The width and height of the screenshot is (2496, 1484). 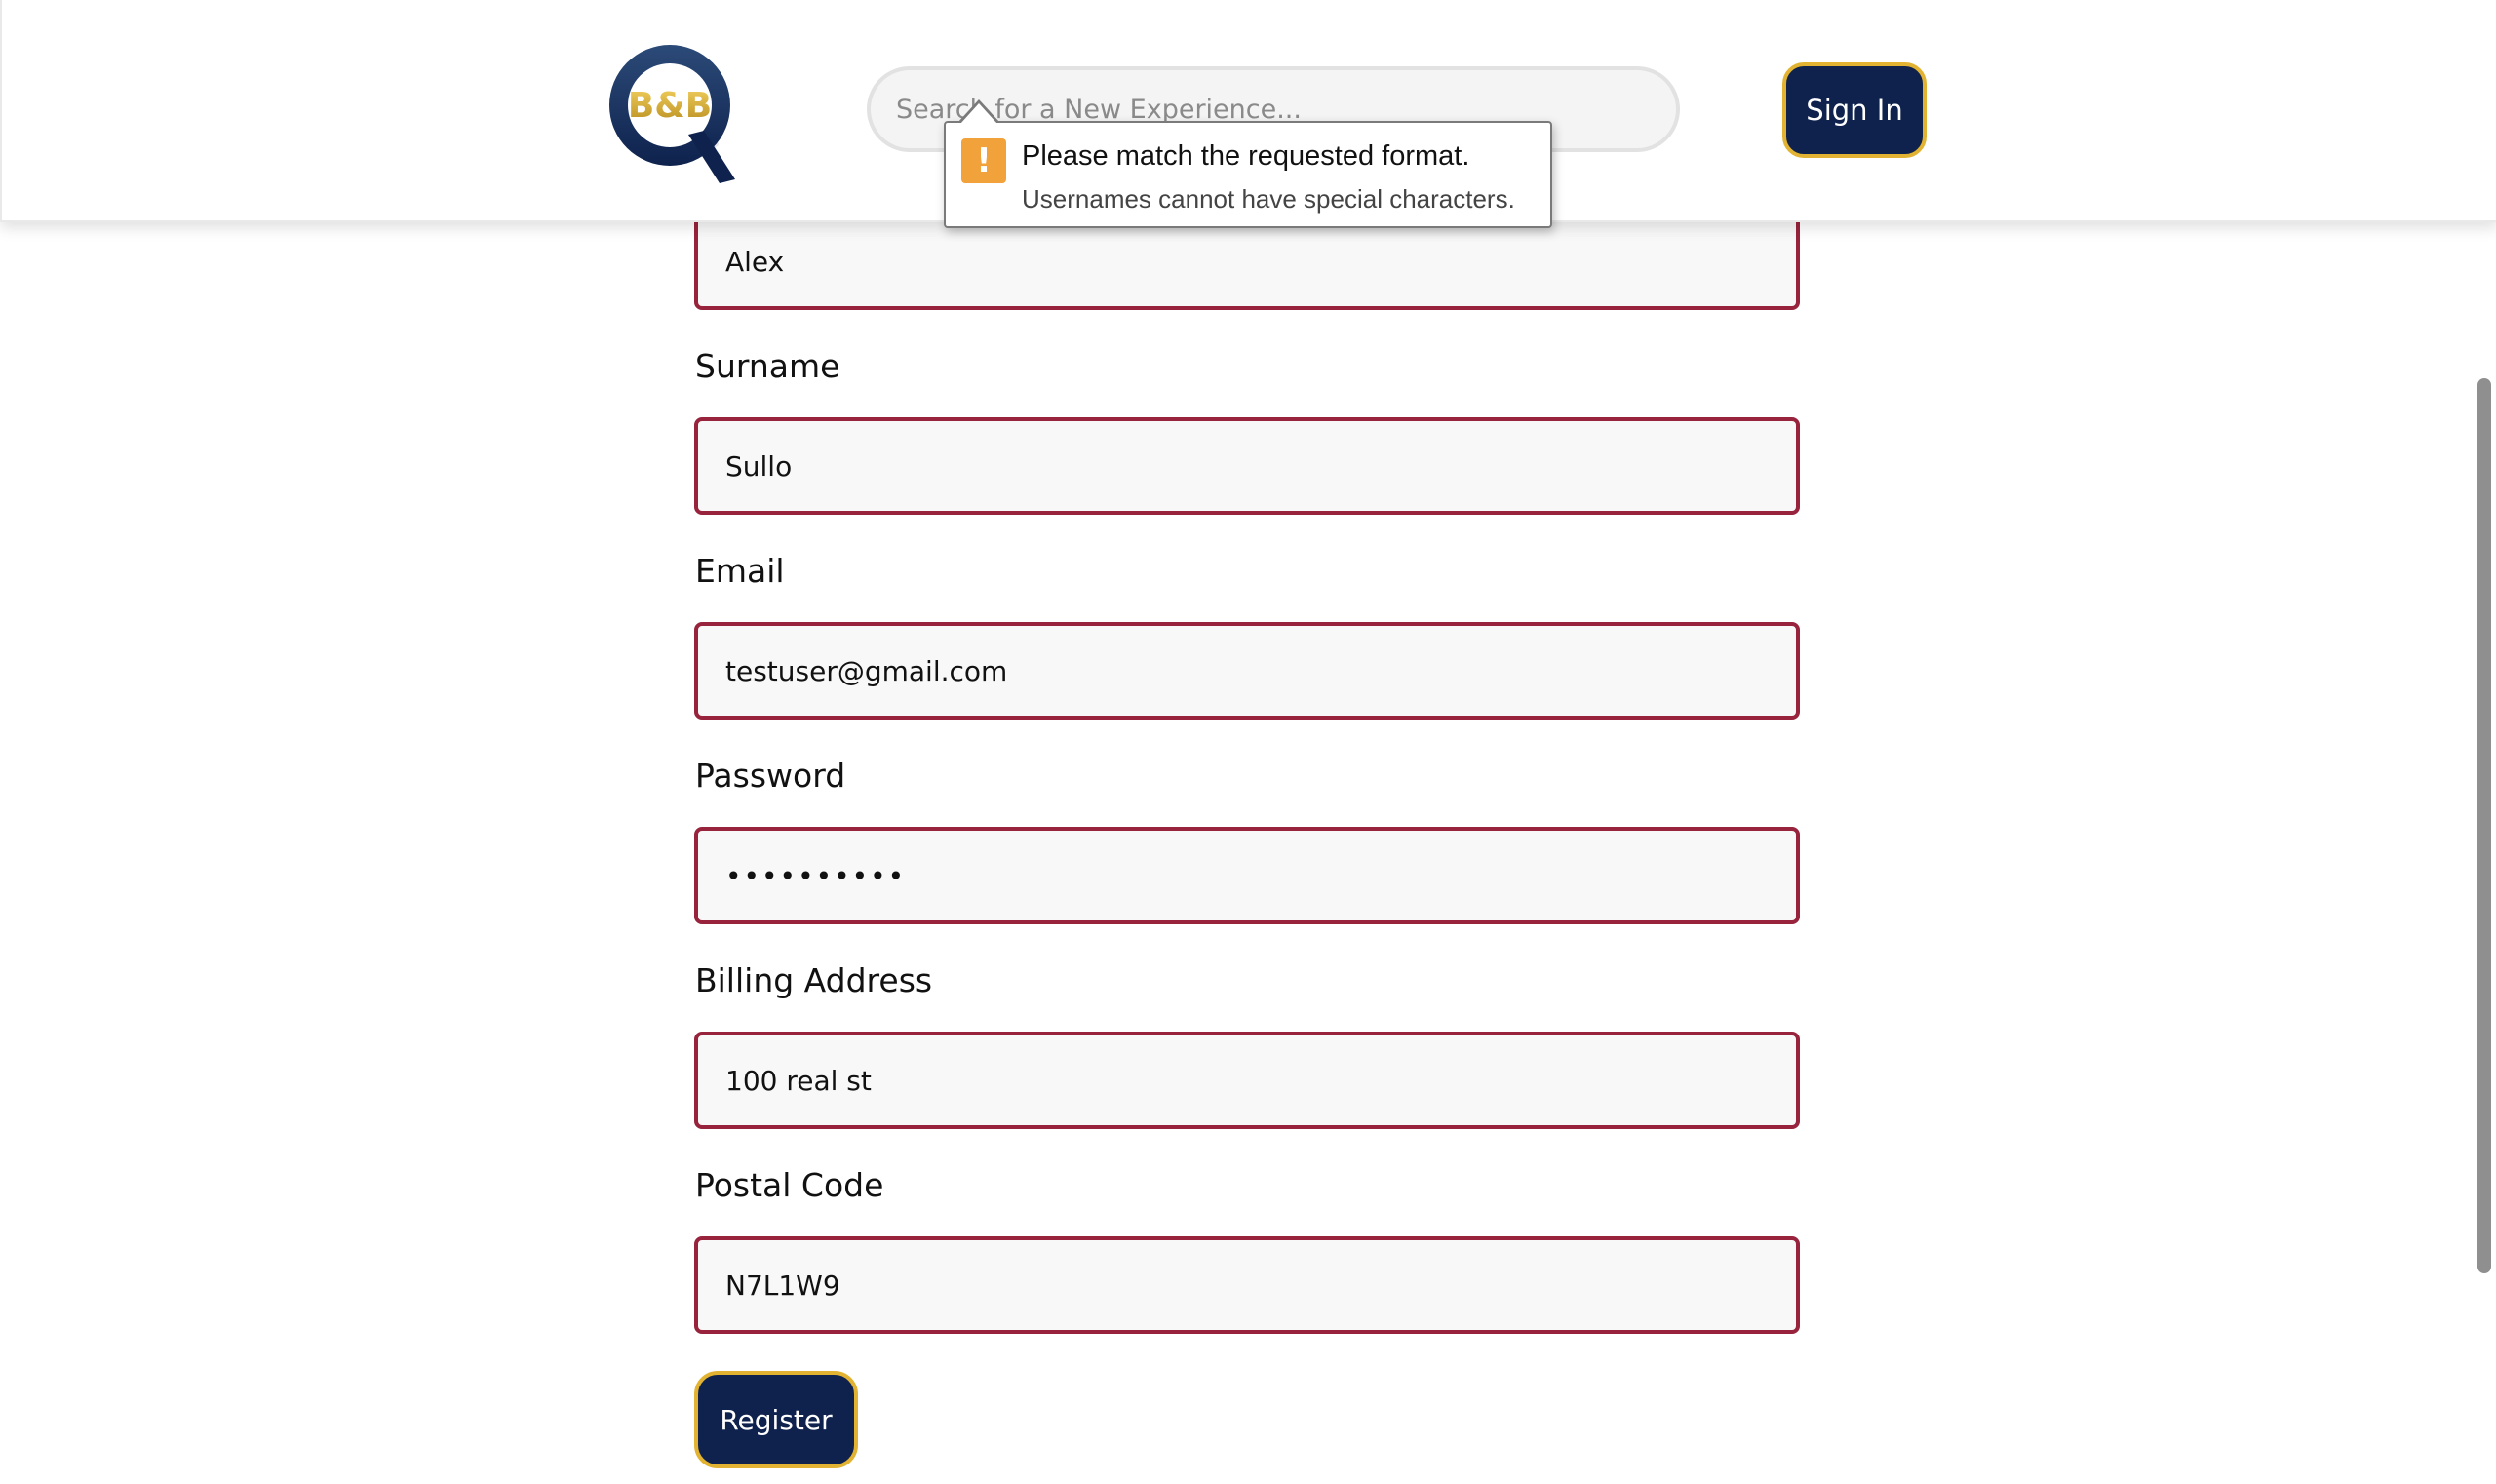 I want to click on tooltip-arrow-fill, so click(x=978, y=113).